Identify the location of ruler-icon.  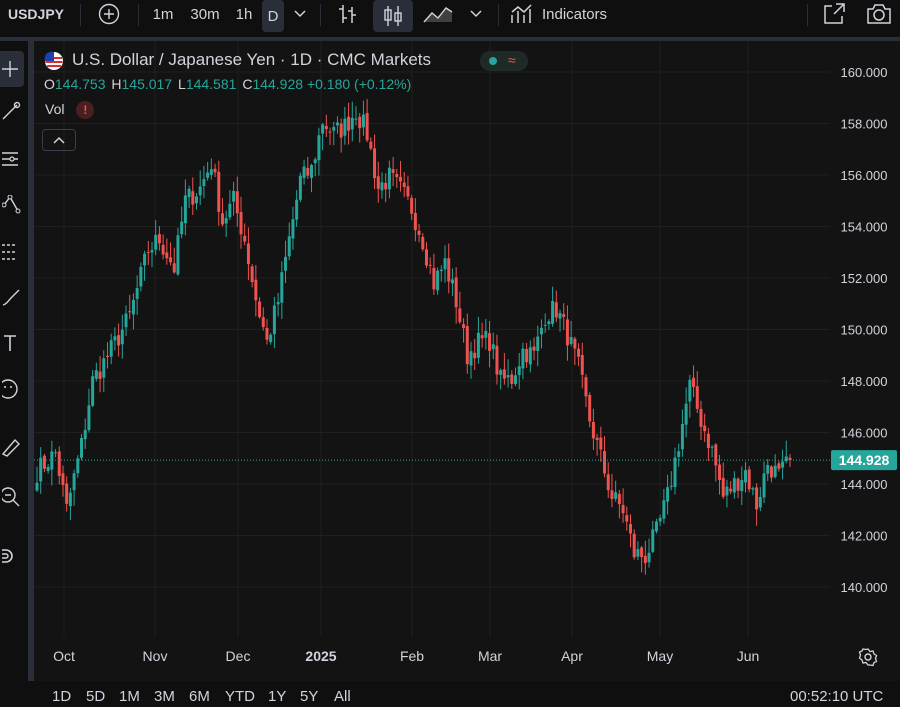
(11, 447).